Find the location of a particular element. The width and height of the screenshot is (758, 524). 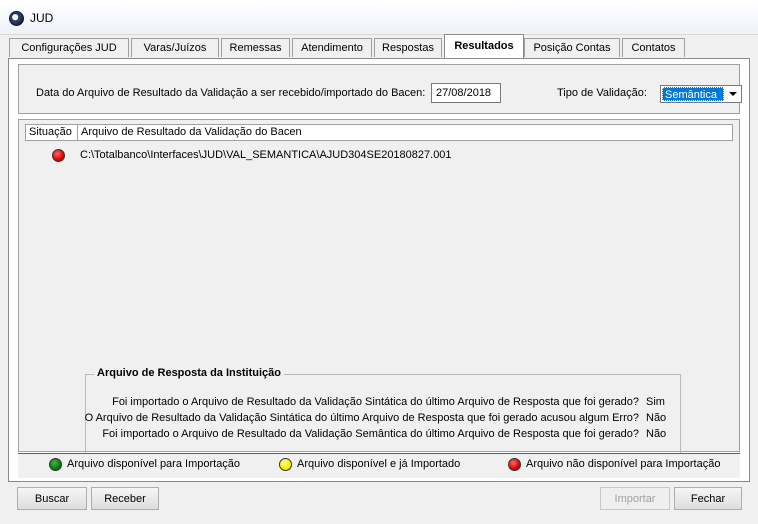

window-title: JUD is located at coordinates (42, 18).